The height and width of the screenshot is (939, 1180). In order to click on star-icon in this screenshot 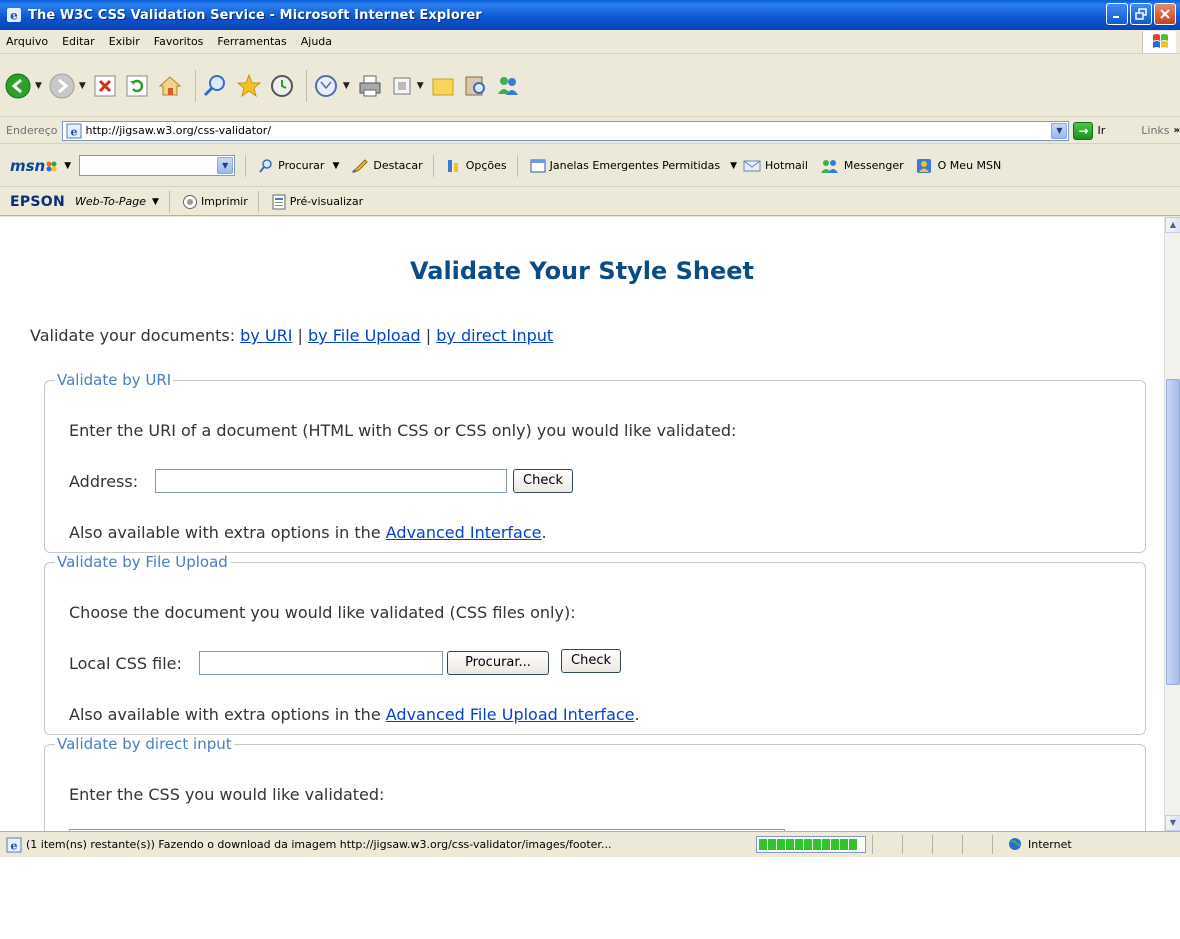, I will do `click(249, 85)`.